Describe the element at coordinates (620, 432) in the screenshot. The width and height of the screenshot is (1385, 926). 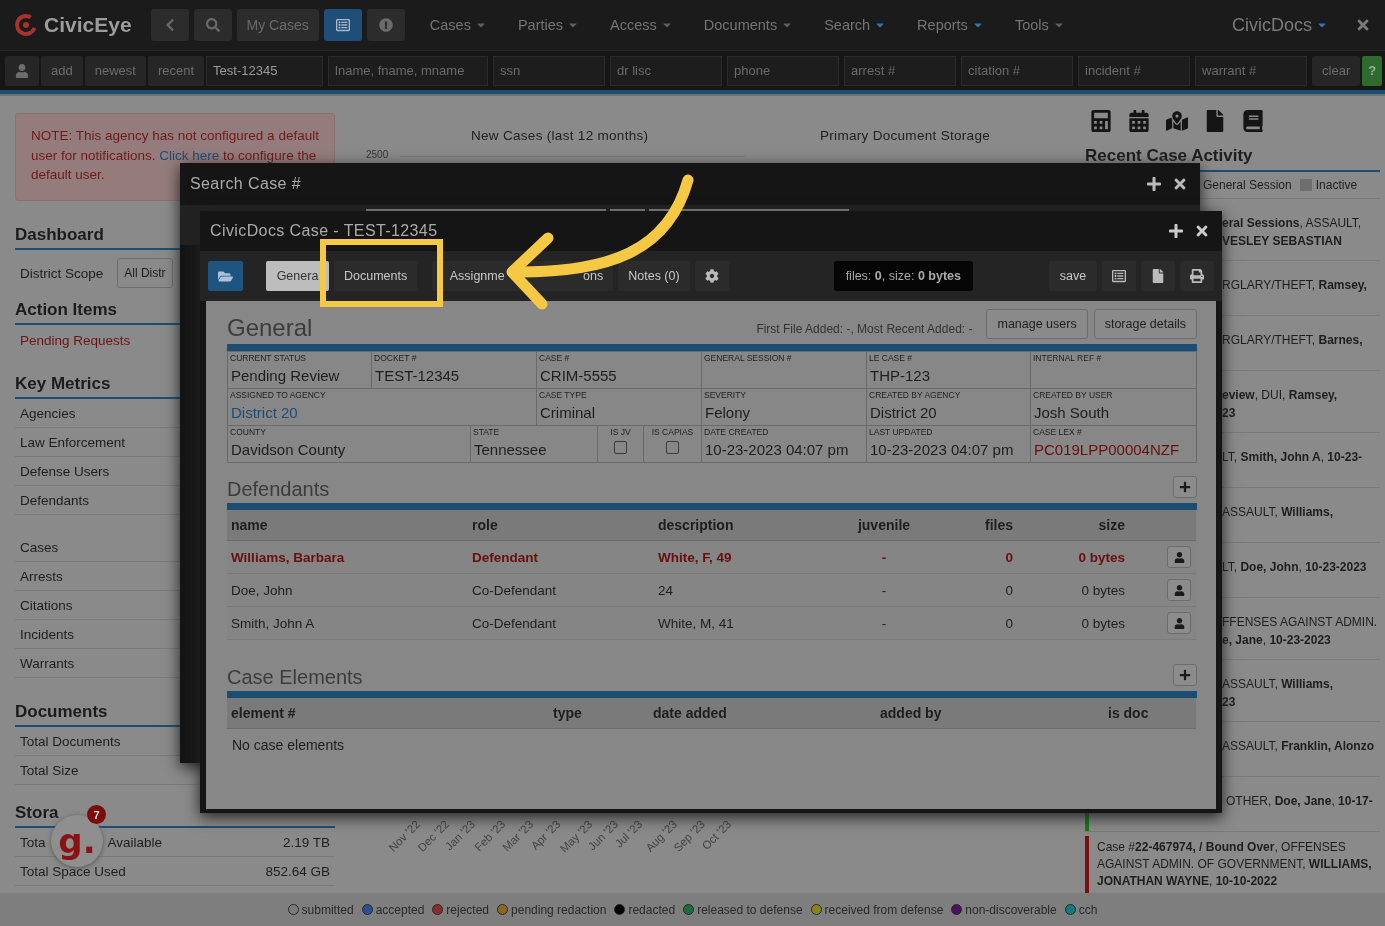
I see `field-label: IS JV` at that location.